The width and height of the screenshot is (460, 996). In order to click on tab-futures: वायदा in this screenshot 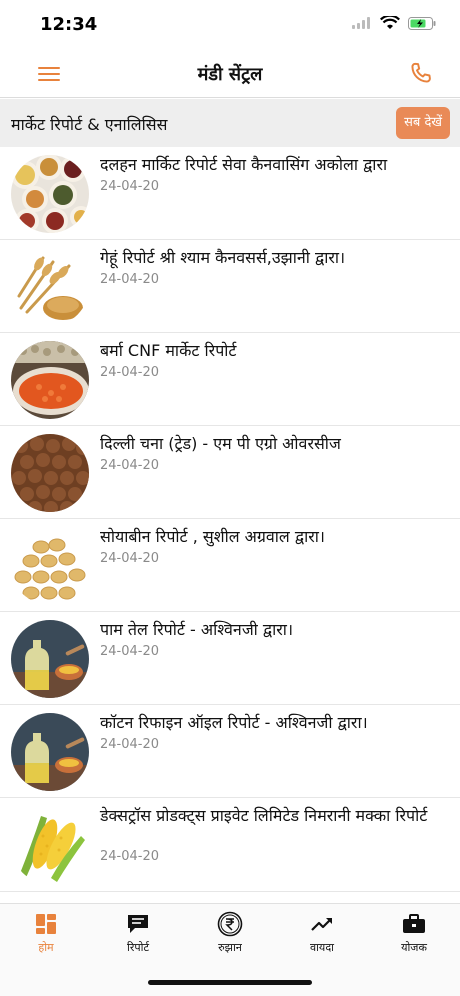, I will do `click(322, 933)`.